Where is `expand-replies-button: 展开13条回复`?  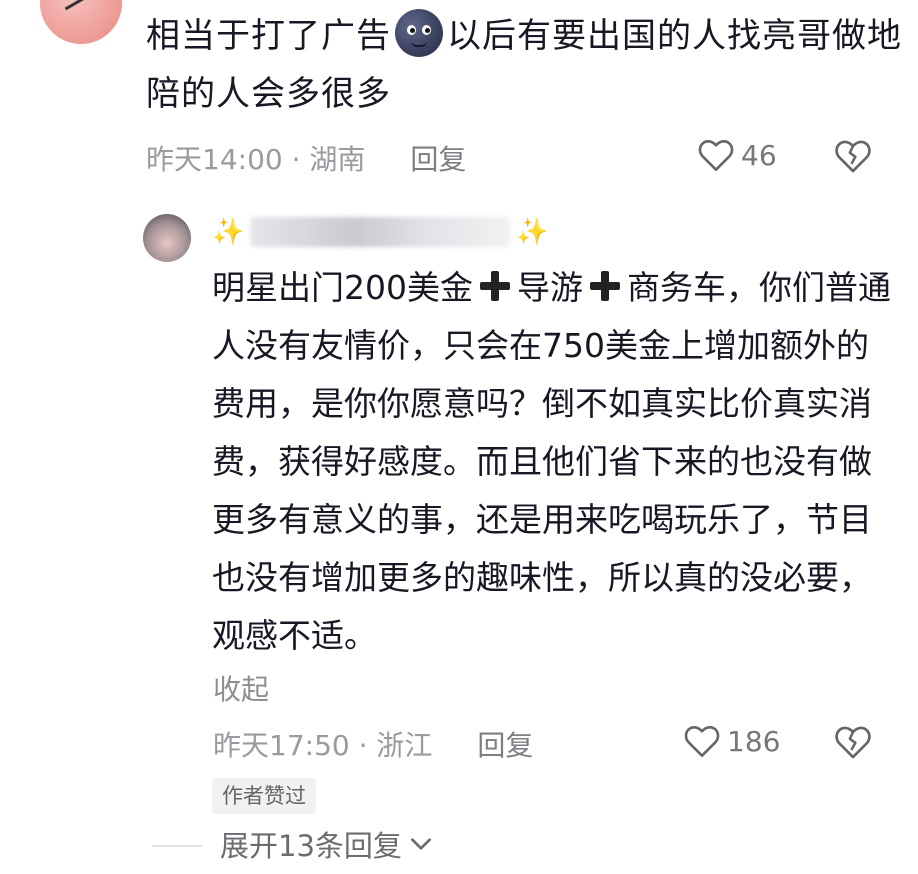
expand-replies-button: 展开13条回复 is located at coordinates (327, 844).